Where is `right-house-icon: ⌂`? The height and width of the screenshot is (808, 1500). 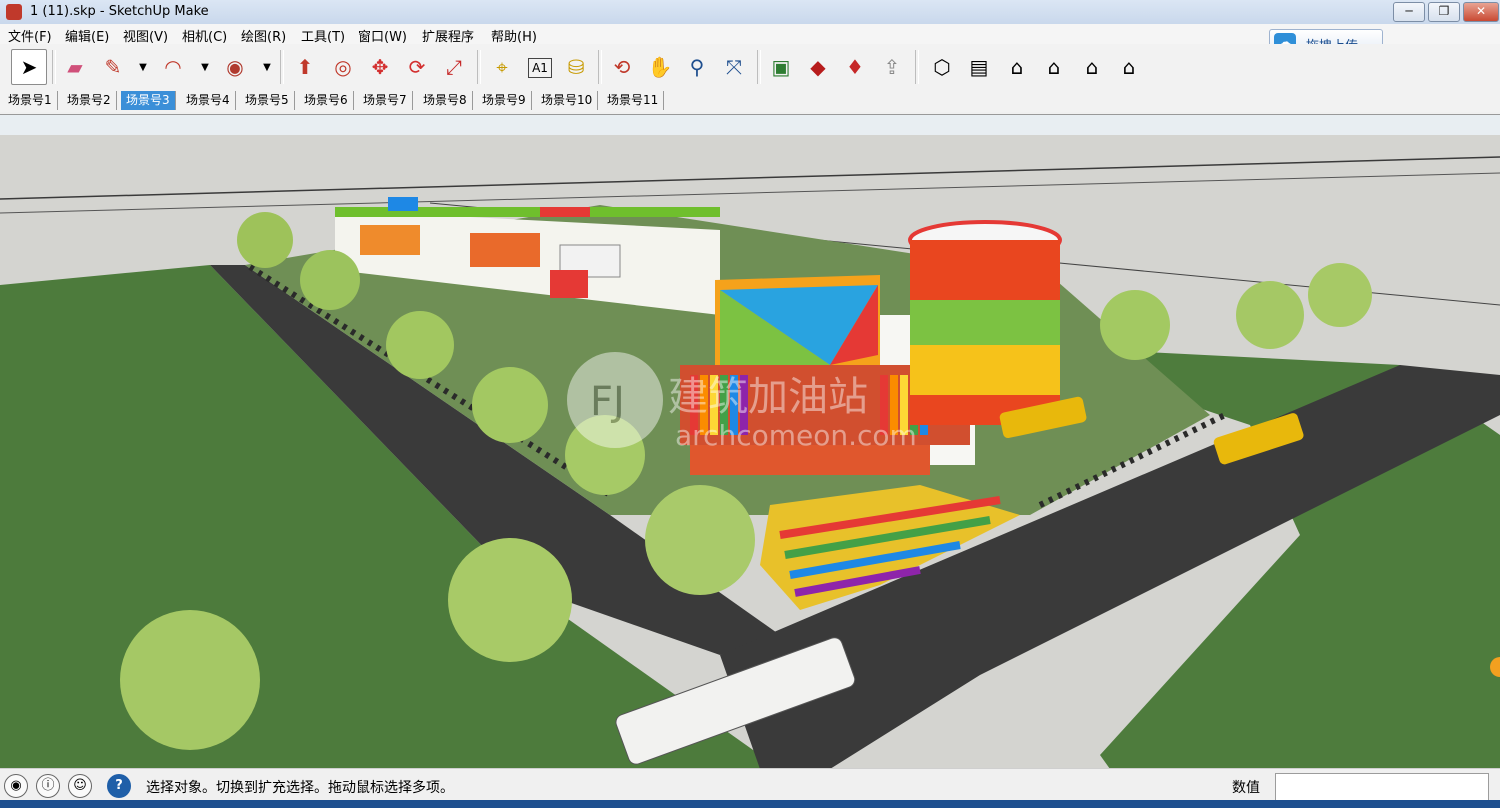 right-house-icon: ⌂ is located at coordinates (1054, 67).